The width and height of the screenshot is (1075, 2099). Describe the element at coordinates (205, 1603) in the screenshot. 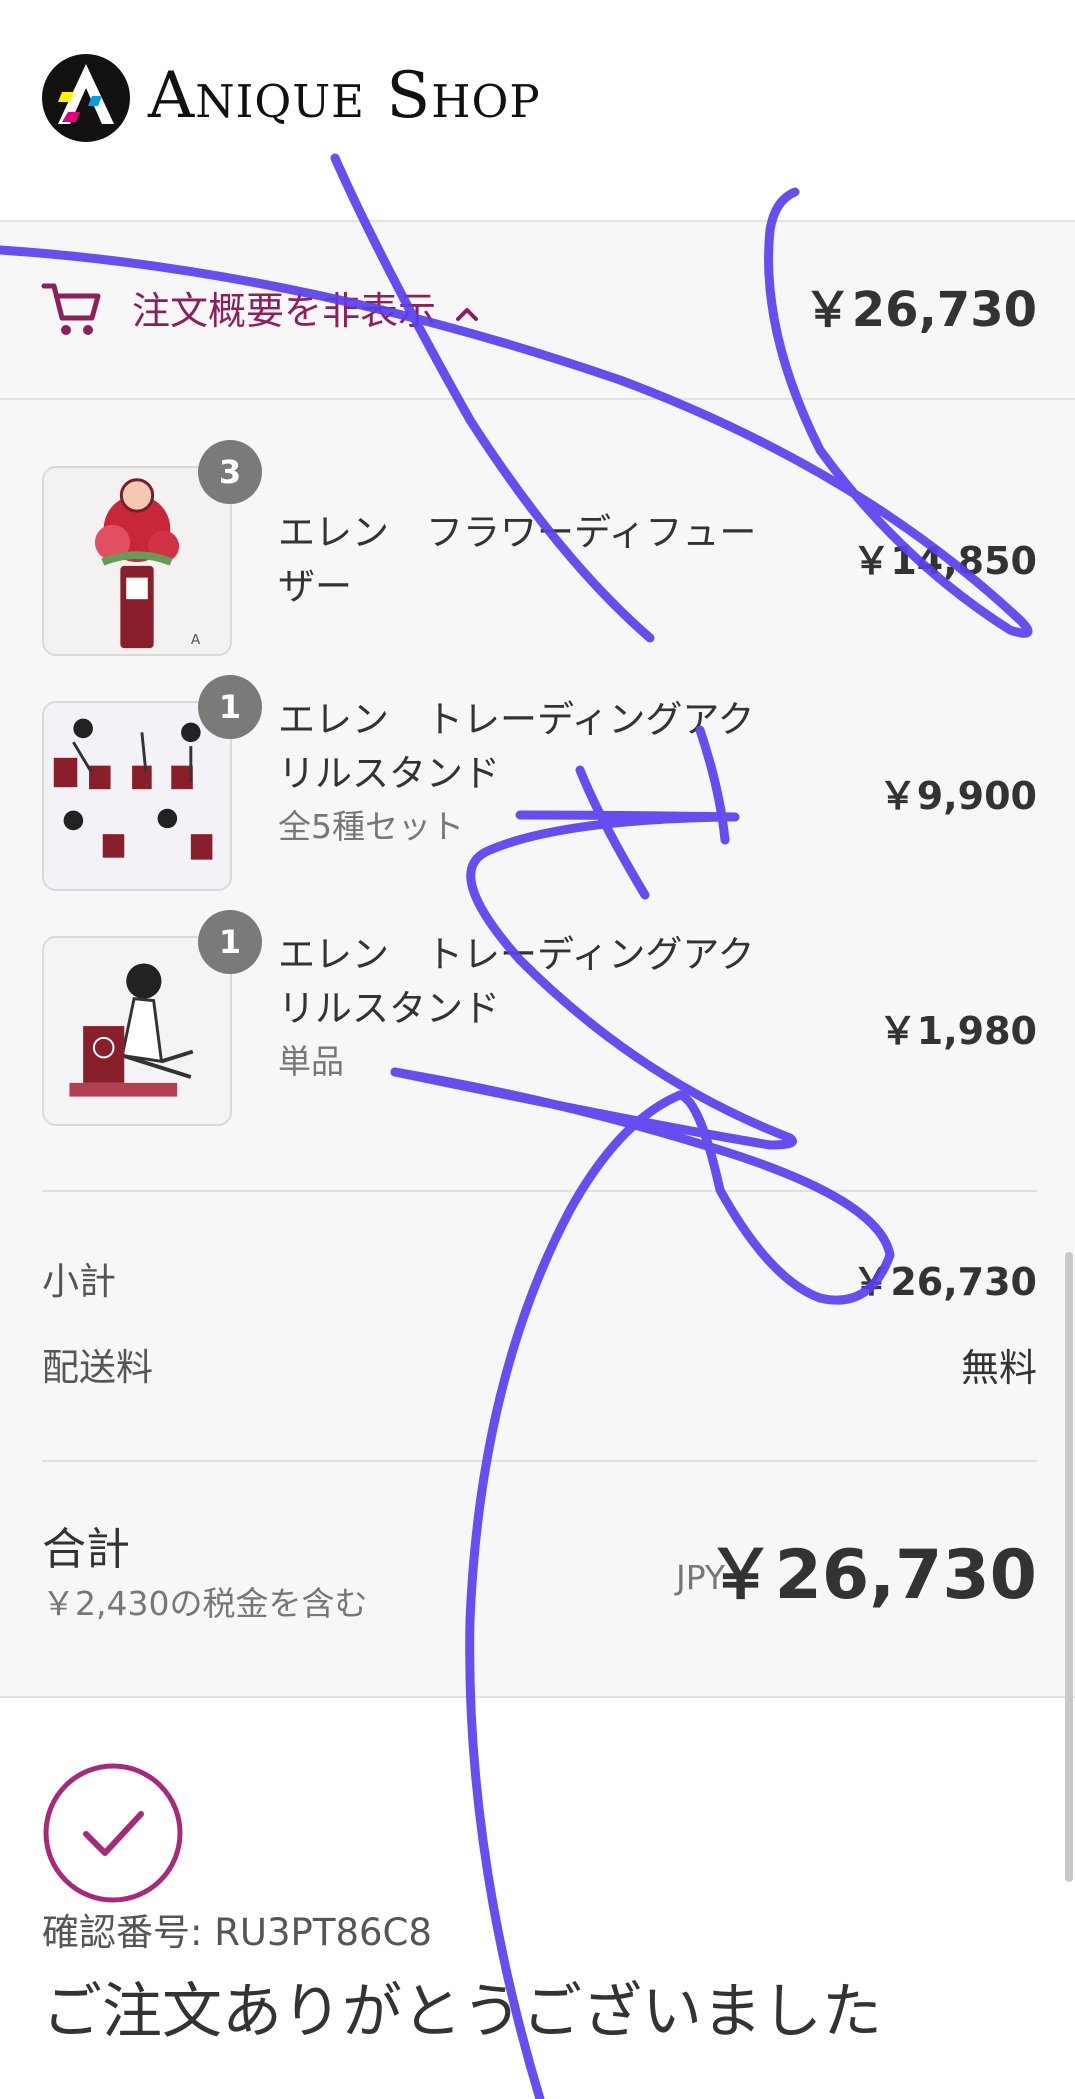

I see `tax-note: ￥2,430の税金を含む` at that location.